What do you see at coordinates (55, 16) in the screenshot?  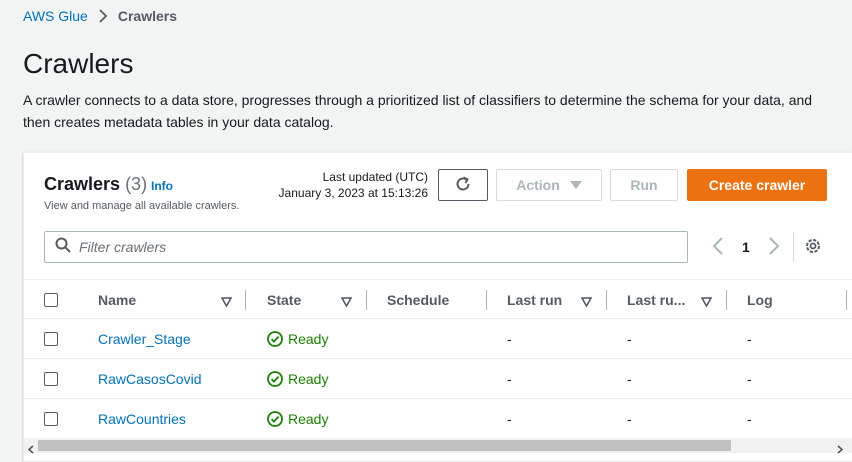 I see `breadcrumb-aws-glue: AWS Glue` at bounding box center [55, 16].